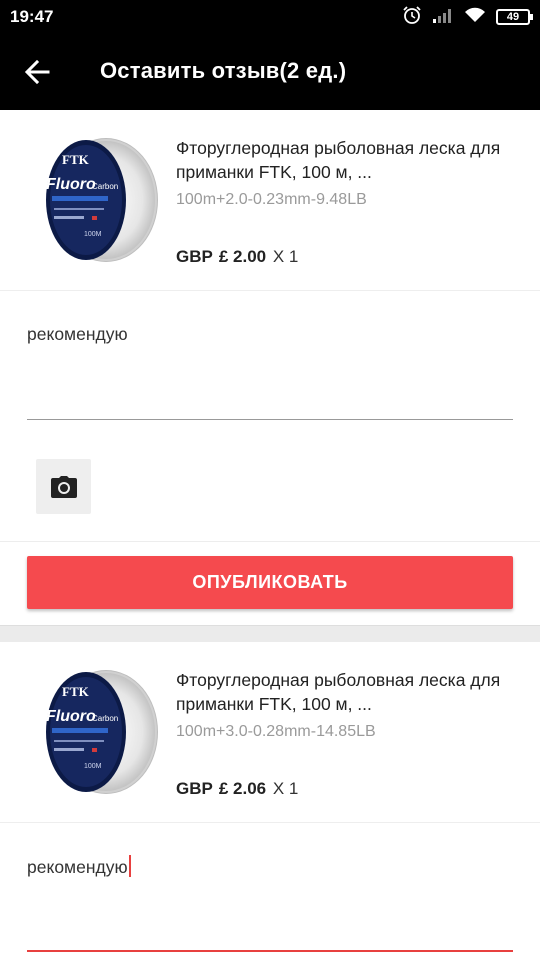 The width and height of the screenshot is (540, 960). I want to click on price-line: GBP £ 2.00 X 1, so click(237, 257).